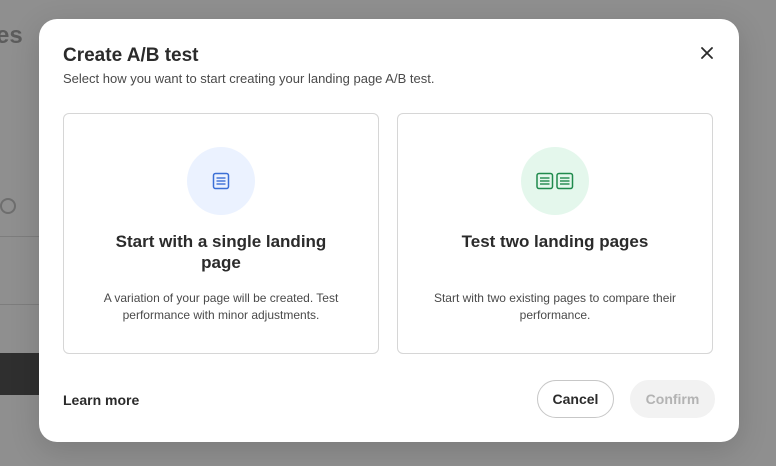 This screenshot has width=776, height=466. I want to click on single-page-icon, so click(221, 181).